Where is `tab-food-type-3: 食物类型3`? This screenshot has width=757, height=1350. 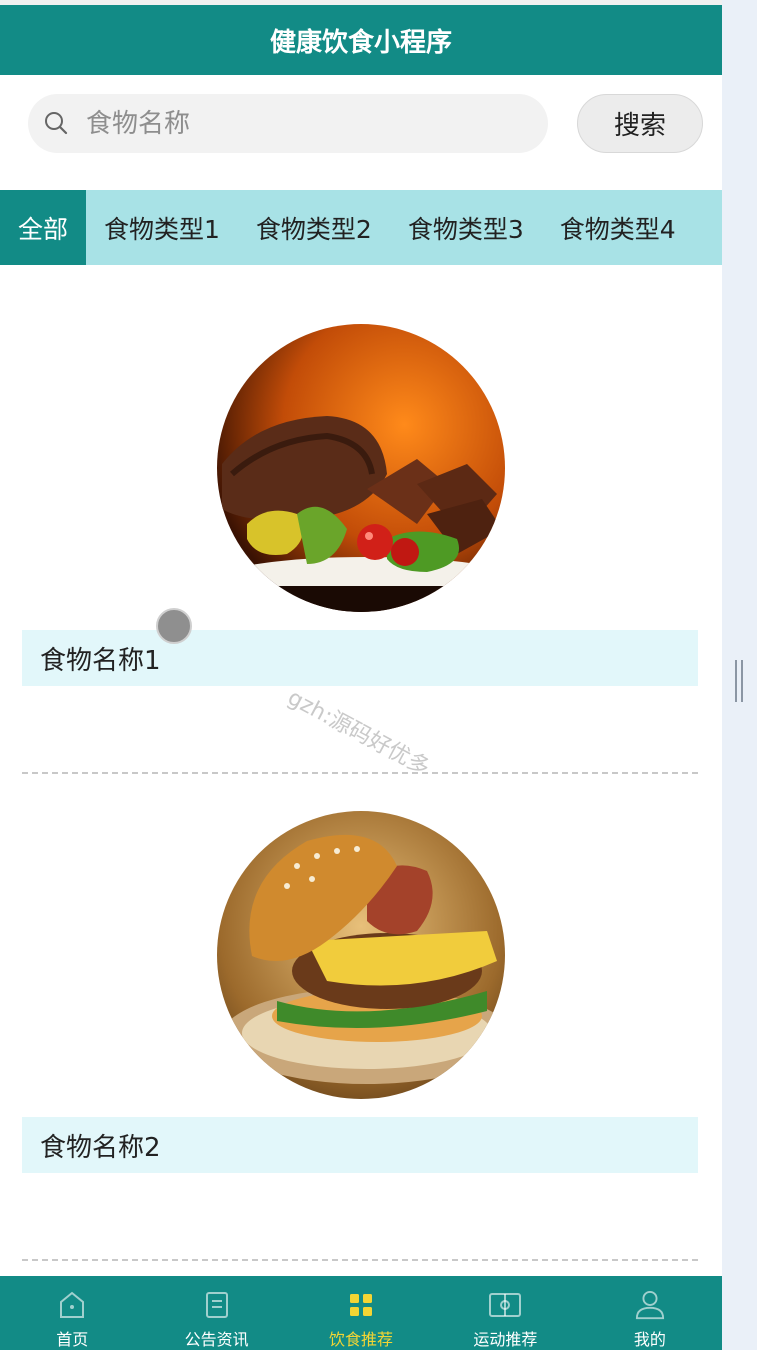
tab-food-type-3: 食物类型3 is located at coordinates (466, 227).